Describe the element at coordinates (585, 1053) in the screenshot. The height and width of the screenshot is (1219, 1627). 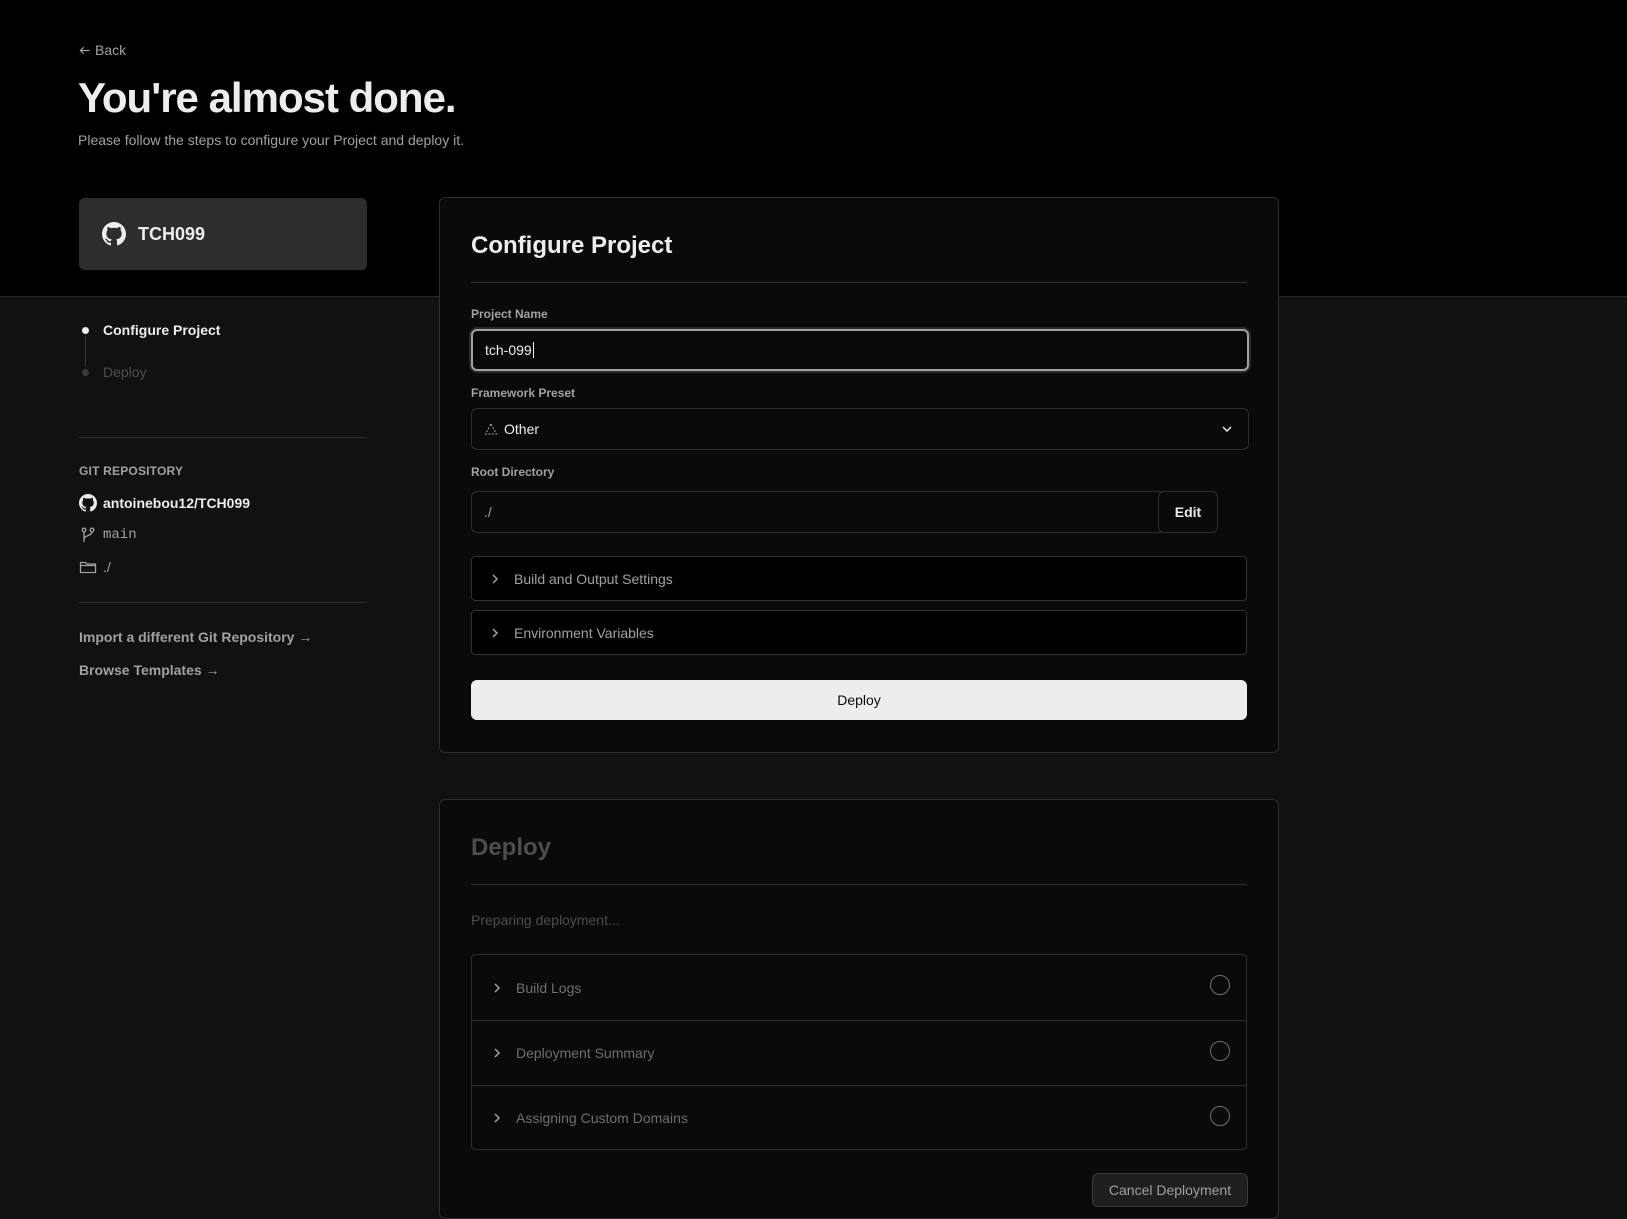
I see `deploy-item-label: Deployment Summary` at that location.